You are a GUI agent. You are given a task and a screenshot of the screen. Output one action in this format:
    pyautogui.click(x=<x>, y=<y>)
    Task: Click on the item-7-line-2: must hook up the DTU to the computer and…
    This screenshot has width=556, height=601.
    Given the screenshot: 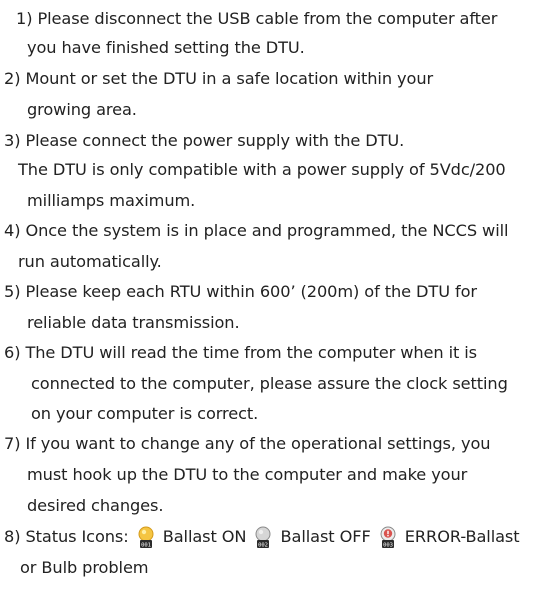 What is the action you would take?
    pyautogui.click(x=247, y=474)
    